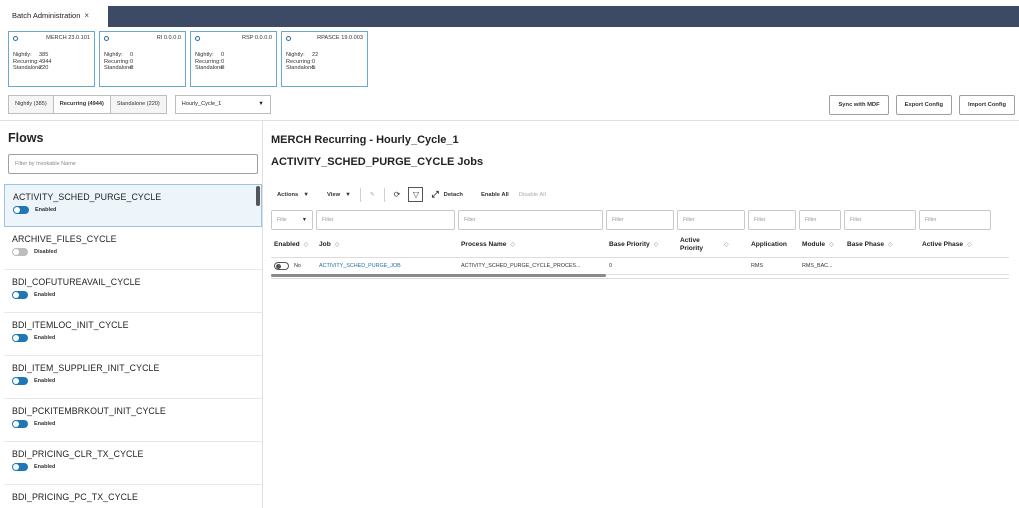  What do you see at coordinates (133, 496) in the screenshot?
I see `flow-item: BDI_PRICING_PC_TX_CYCLE` at bounding box center [133, 496].